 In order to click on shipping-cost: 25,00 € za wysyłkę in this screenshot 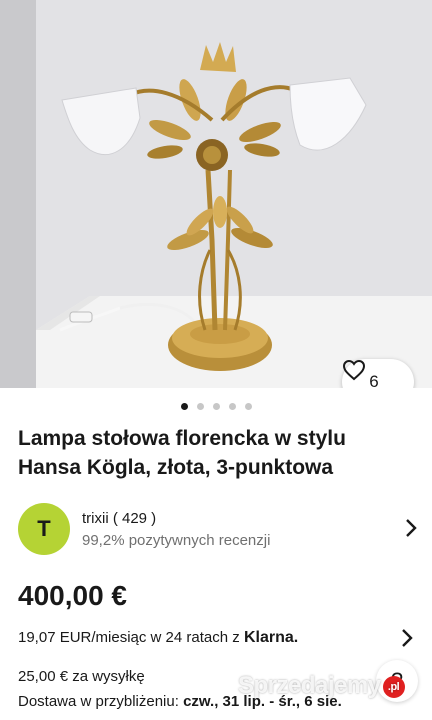, I will do `click(81, 676)`.